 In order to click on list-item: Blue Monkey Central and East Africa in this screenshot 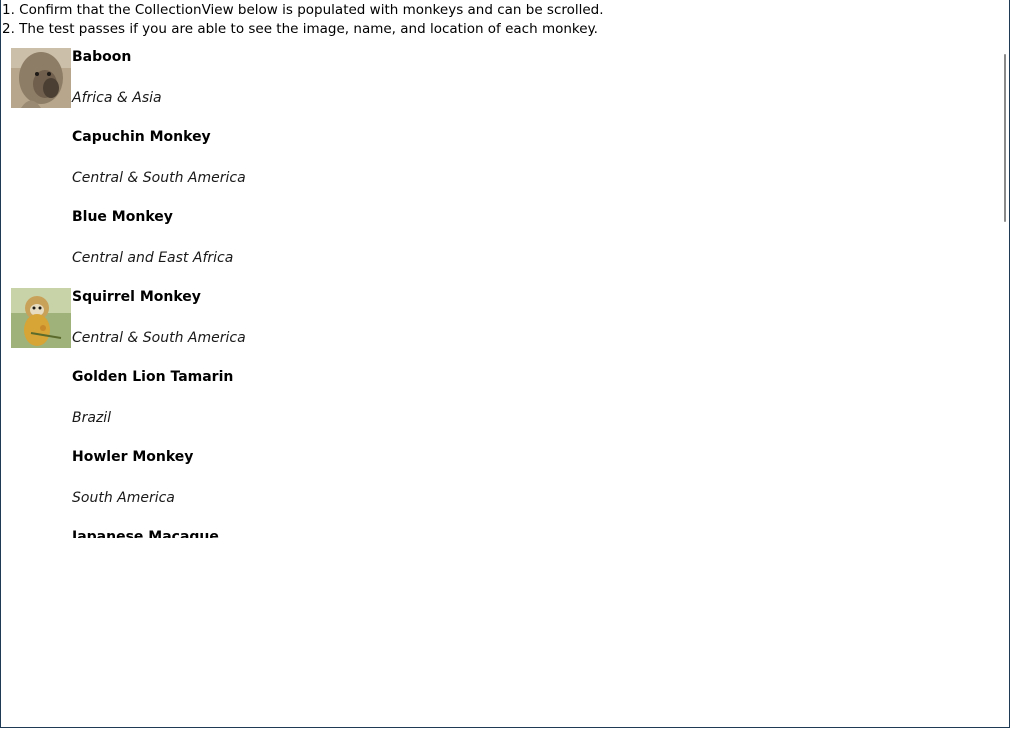, I will do `click(496, 240)`.